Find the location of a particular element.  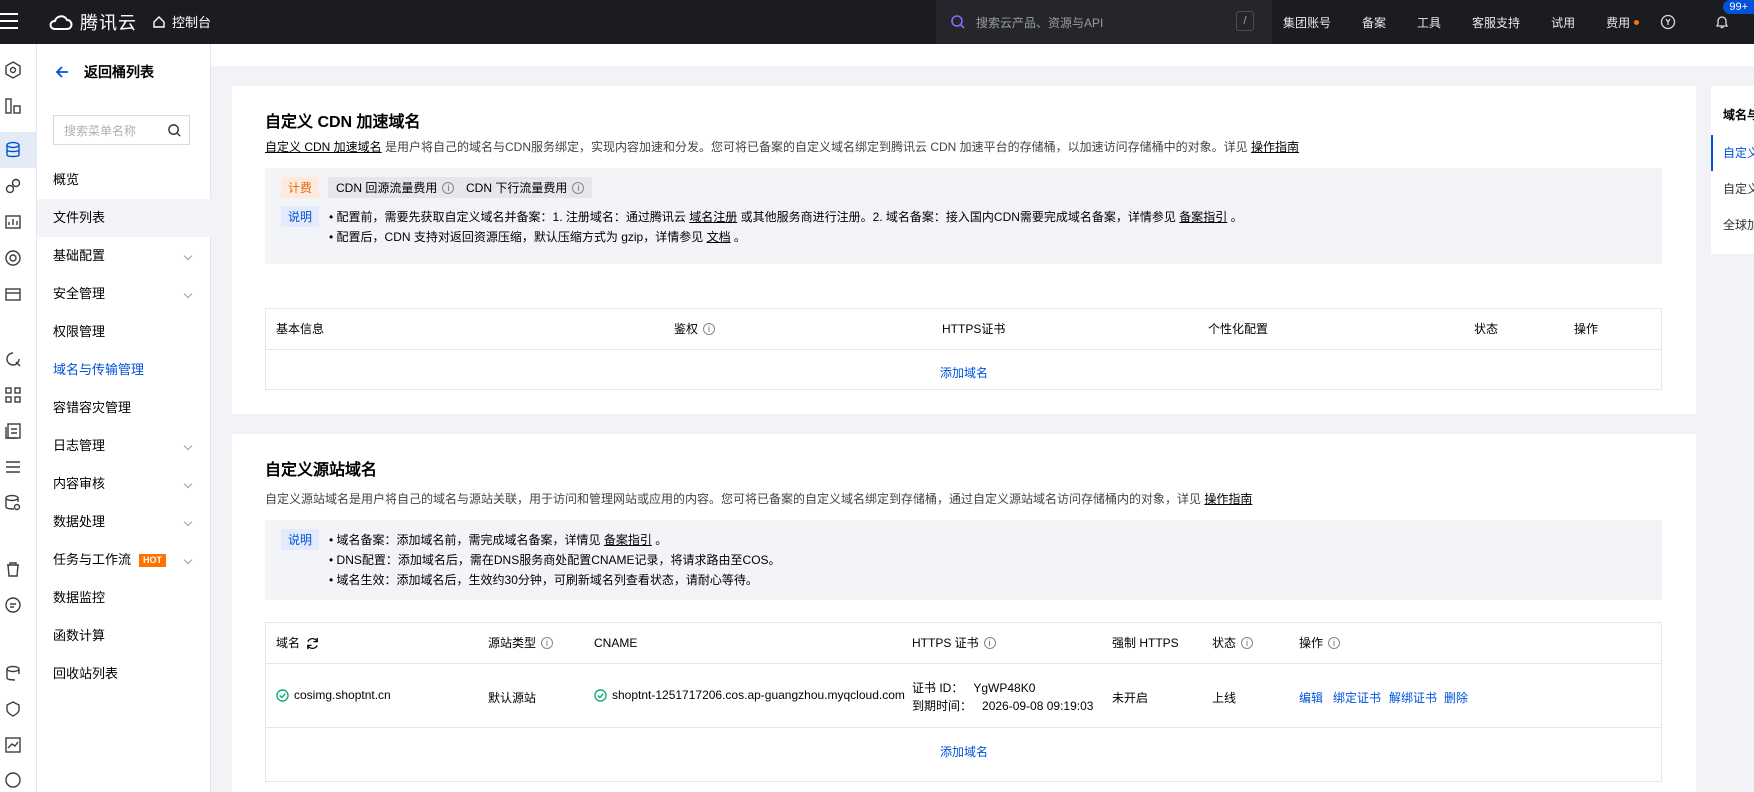

cdn-downstream-fee-chip: CDN 下行流量费用 i is located at coordinates (525, 187).